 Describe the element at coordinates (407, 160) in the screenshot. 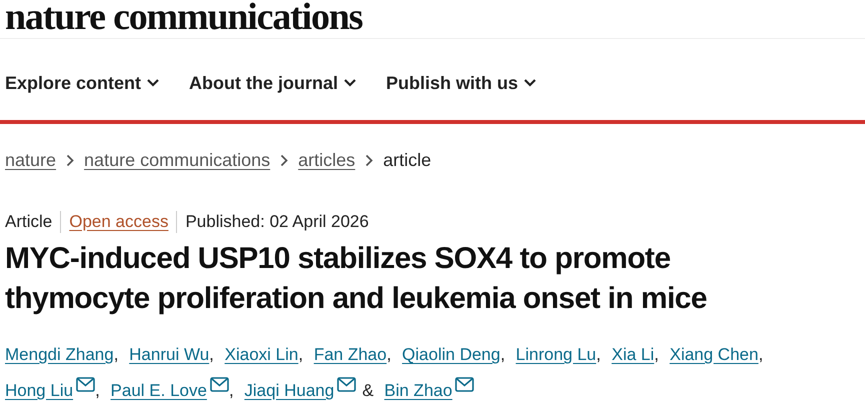

I see `current-page-label: article` at that location.